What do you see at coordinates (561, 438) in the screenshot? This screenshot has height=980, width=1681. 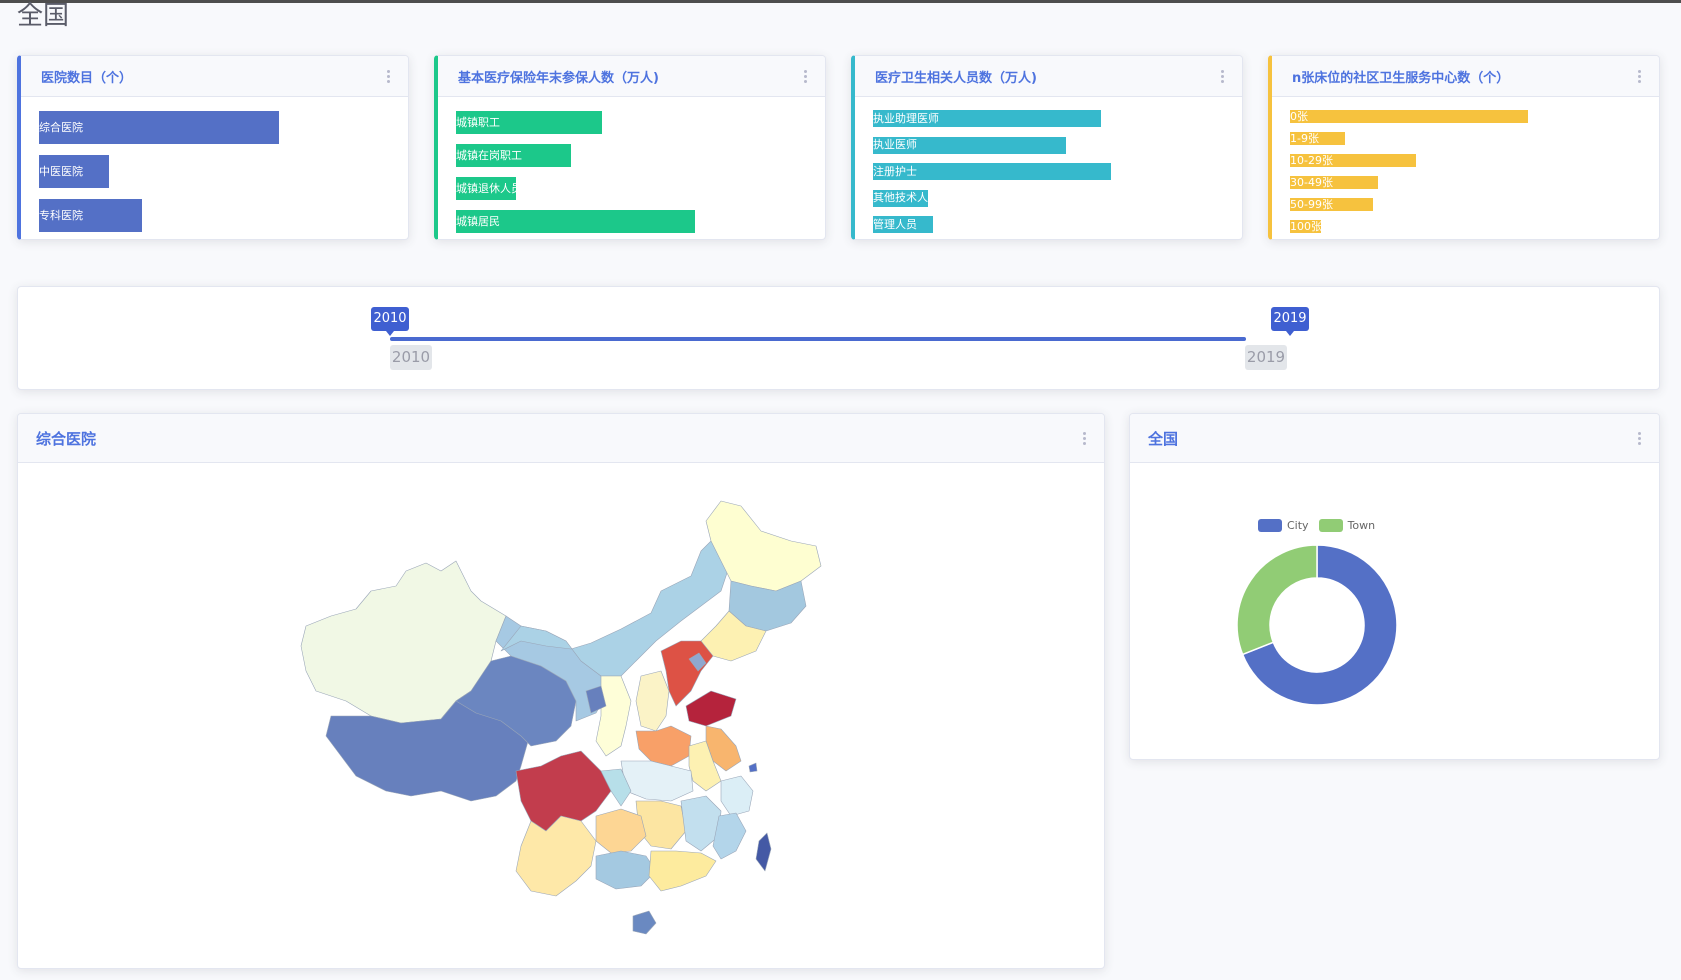 I see `card-header: 综合医院` at bounding box center [561, 438].